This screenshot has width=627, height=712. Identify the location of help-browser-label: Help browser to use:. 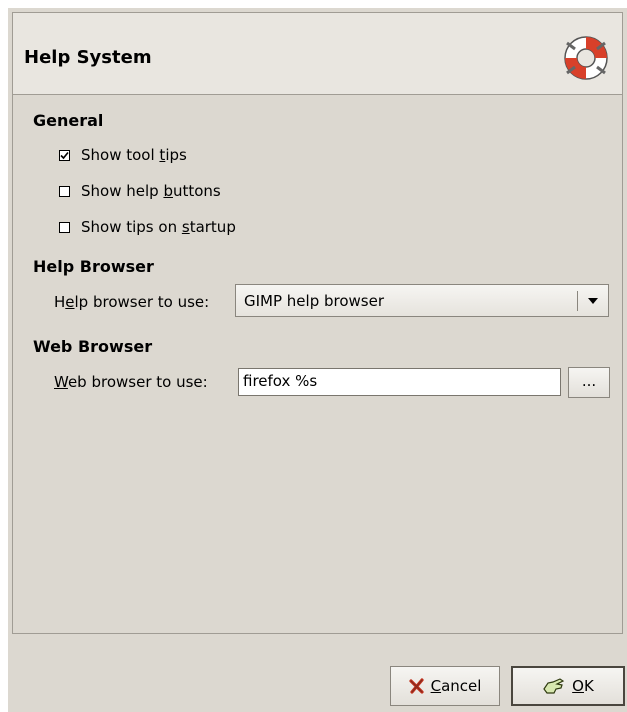
(132, 302).